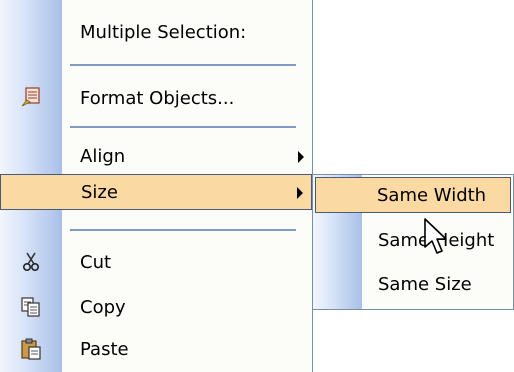 Image resolution: width=514 pixels, height=372 pixels. I want to click on size-submenu: Same Width Same Height Same Size, so click(413, 242).